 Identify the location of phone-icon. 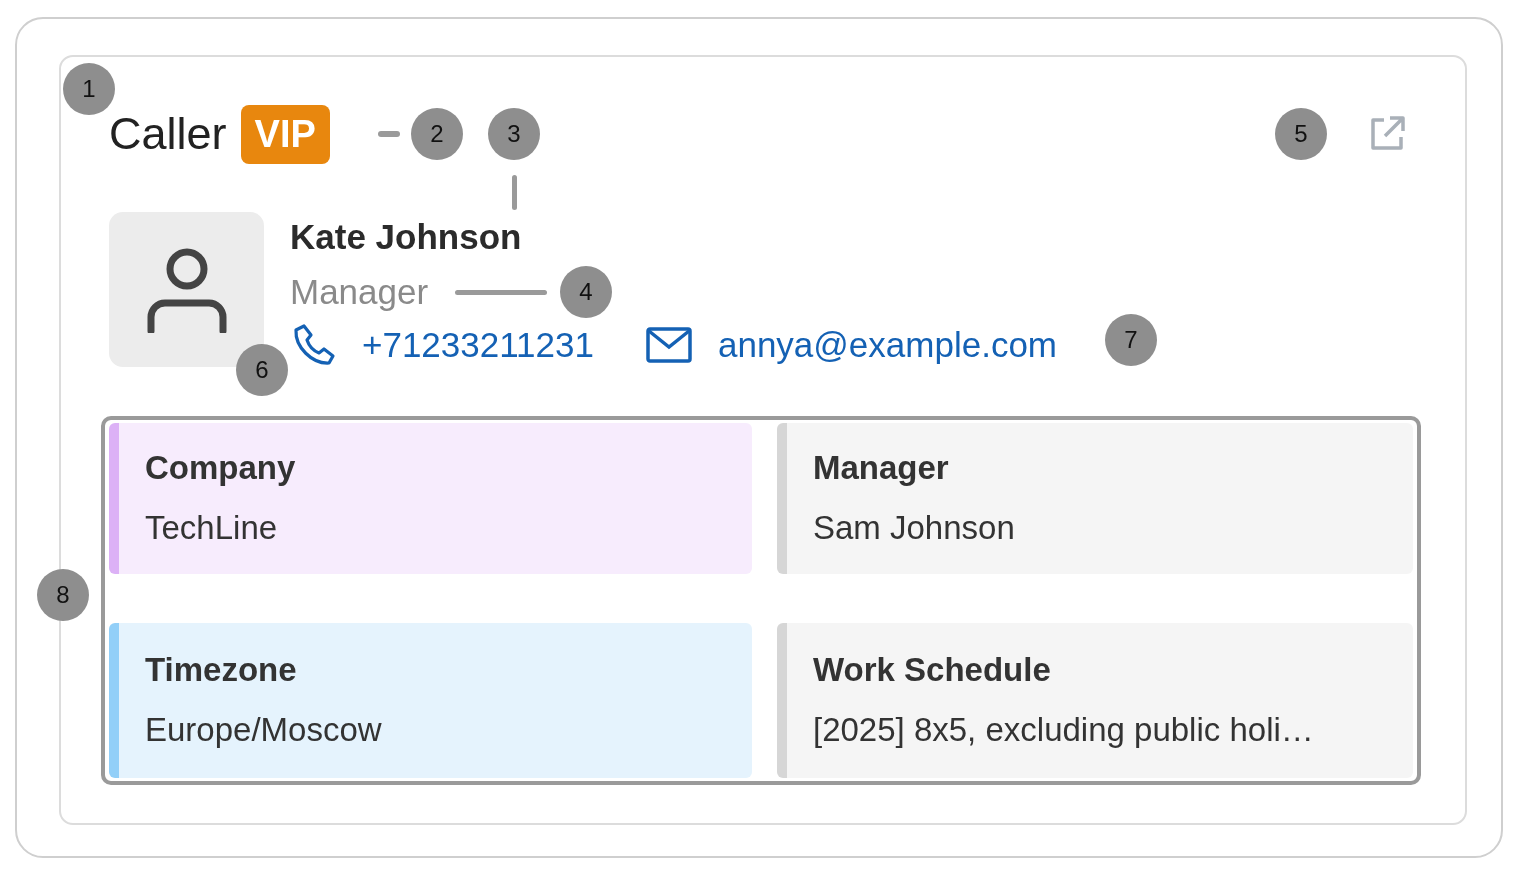
(314, 345).